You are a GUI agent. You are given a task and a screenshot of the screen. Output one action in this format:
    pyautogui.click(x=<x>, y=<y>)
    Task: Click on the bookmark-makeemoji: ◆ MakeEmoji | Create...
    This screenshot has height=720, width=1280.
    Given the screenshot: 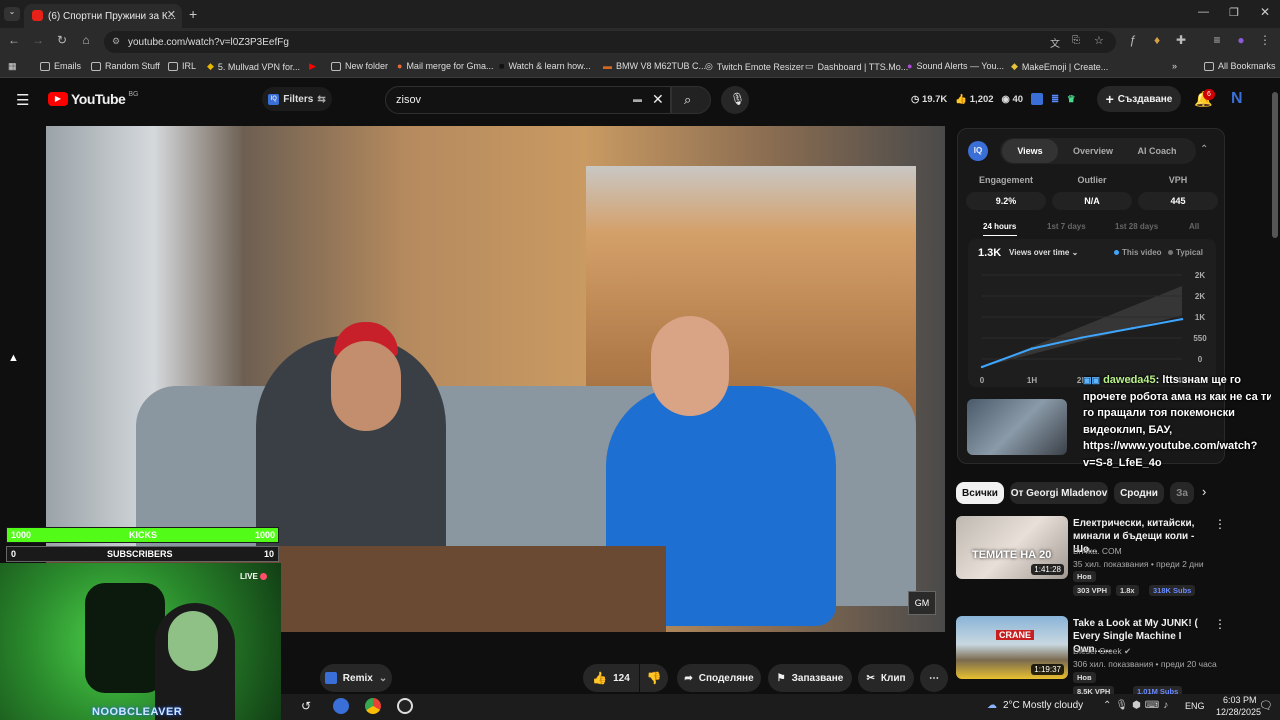 What is the action you would take?
    pyautogui.click(x=1059, y=66)
    